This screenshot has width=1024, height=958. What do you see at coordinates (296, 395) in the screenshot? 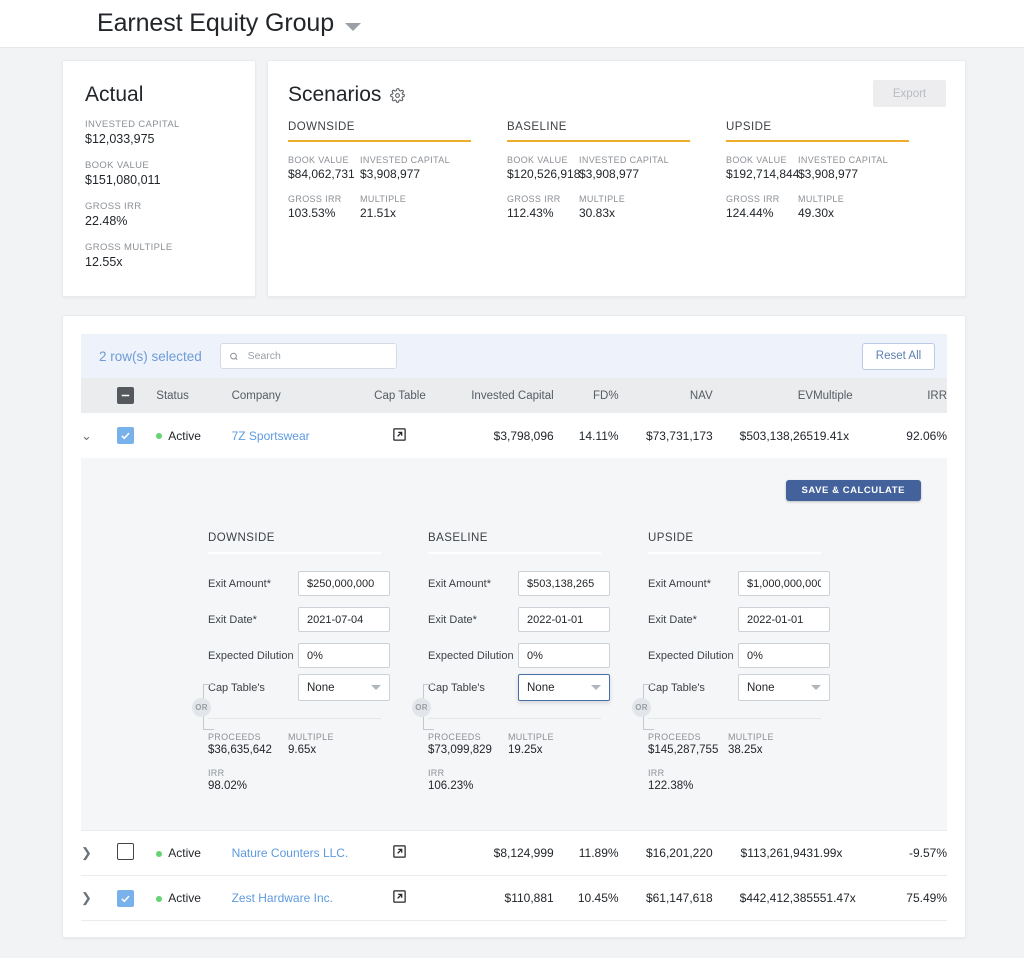
I see `col-company: Company` at bounding box center [296, 395].